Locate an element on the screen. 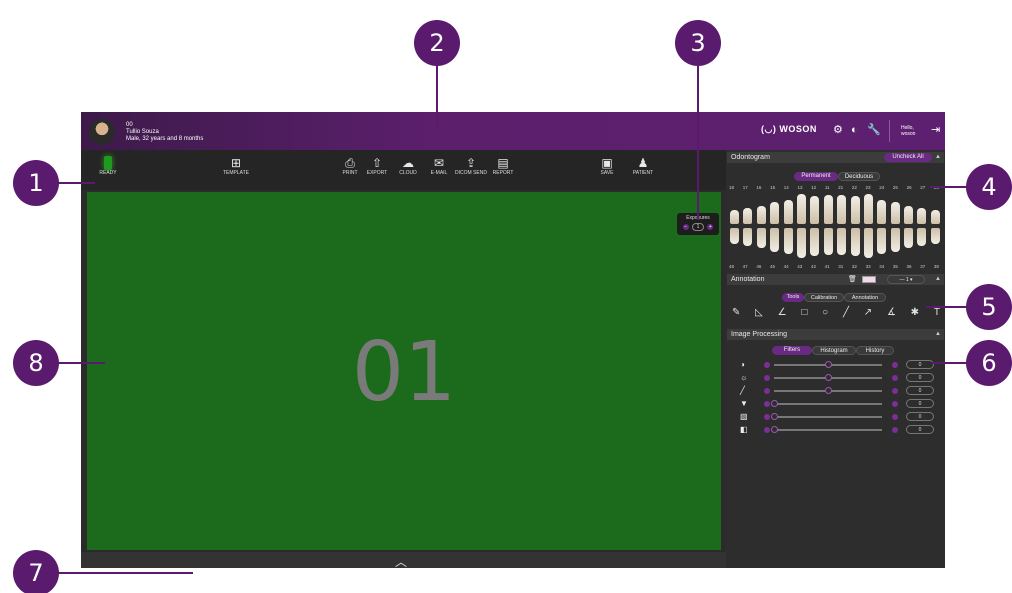 The width and height of the screenshot is (1012, 593). line-width-select: — 1 ▾ is located at coordinates (906, 279).